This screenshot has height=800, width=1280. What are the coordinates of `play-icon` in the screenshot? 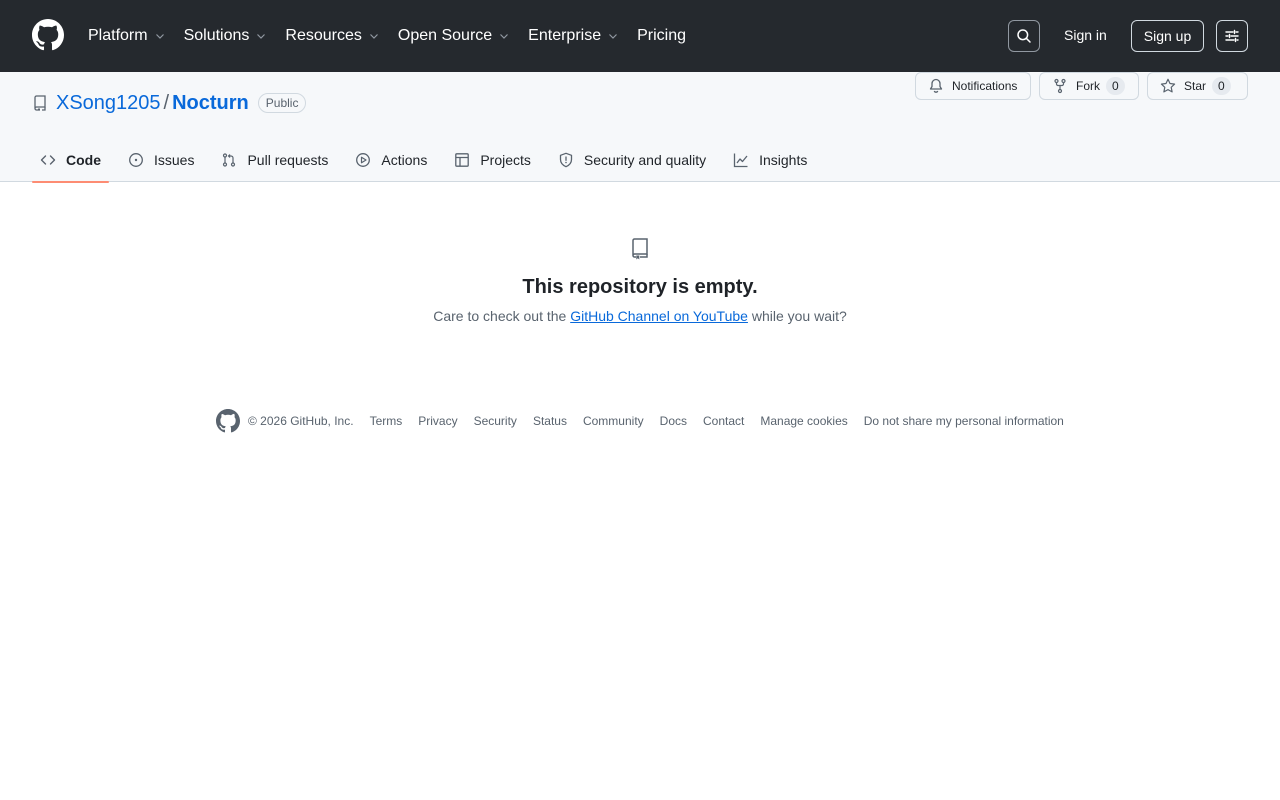 It's located at (368, 160).